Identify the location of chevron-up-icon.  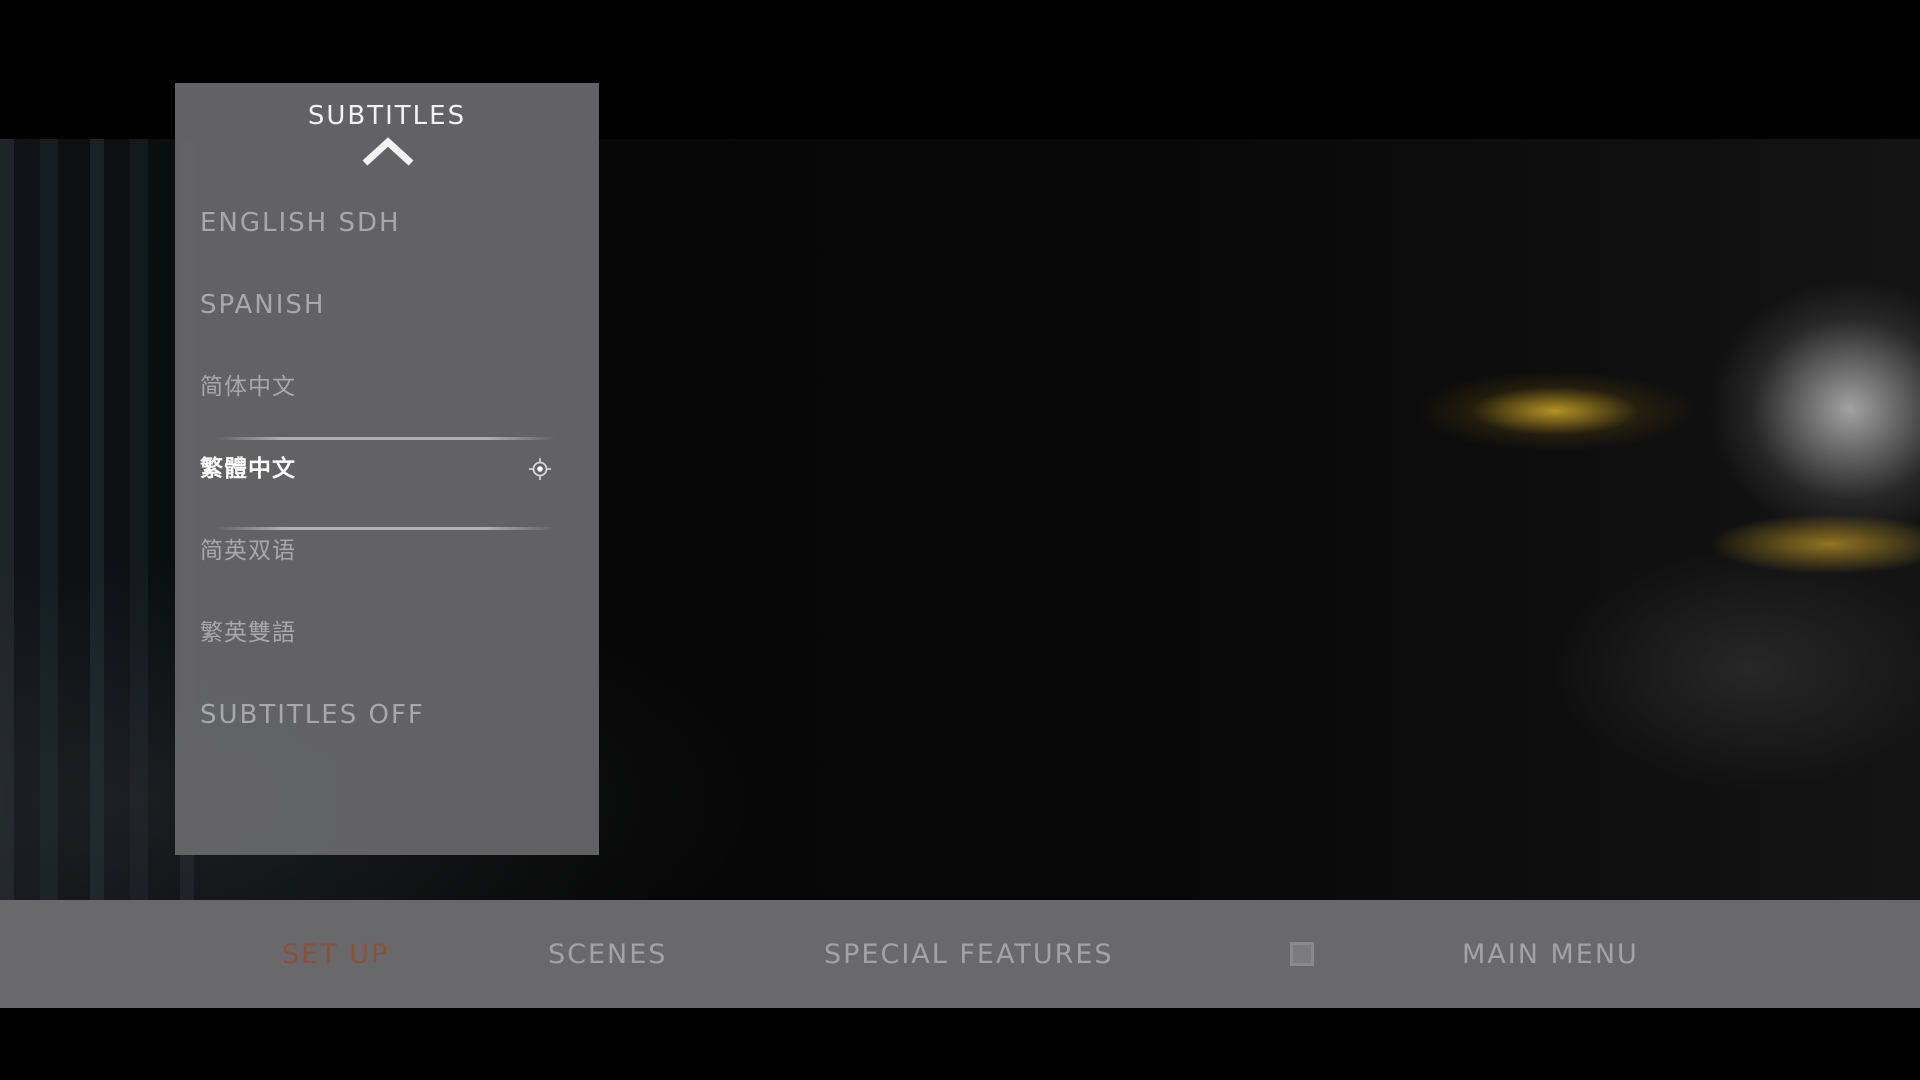
(388, 151).